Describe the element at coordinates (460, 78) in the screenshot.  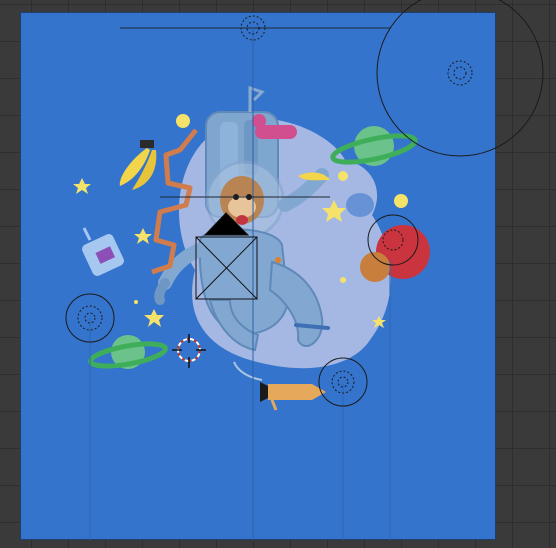
I see `light-area` at that location.